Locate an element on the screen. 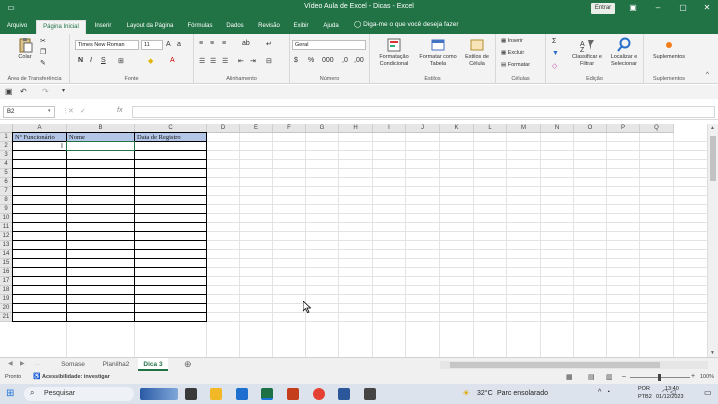 The width and height of the screenshot is (718, 404). column-header: G is located at coordinates (322, 128).